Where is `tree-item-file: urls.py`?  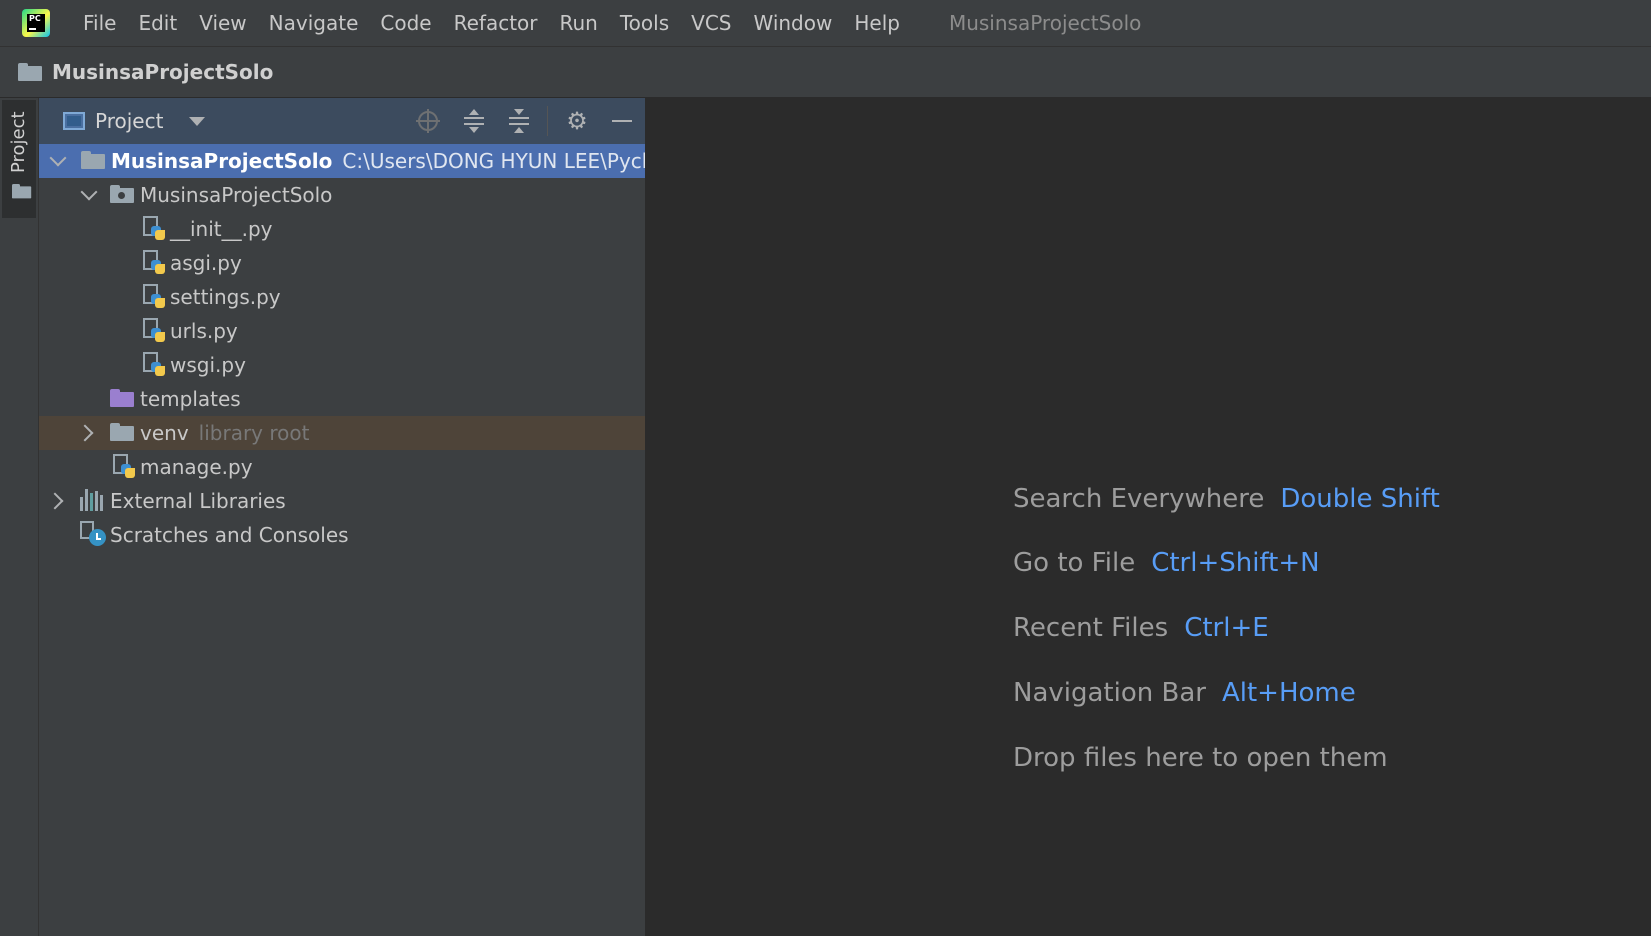 tree-item-file: urls.py is located at coordinates (342, 331).